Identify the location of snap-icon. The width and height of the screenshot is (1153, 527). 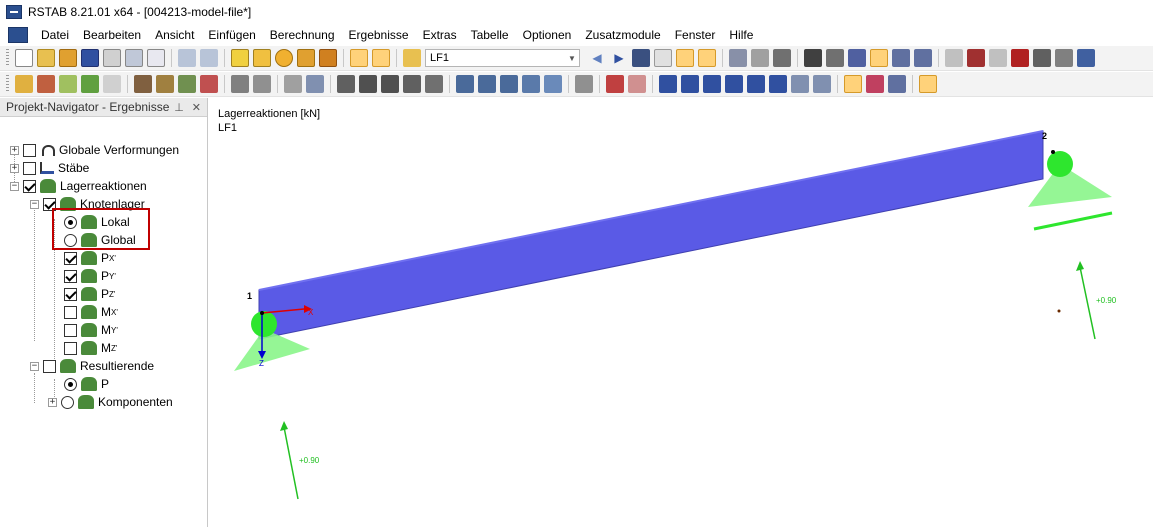
(346, 84).